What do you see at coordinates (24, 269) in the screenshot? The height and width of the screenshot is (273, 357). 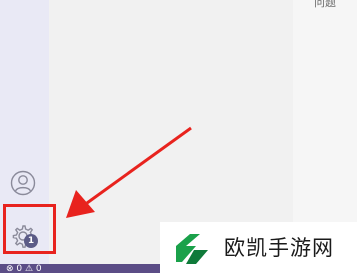 I see `status-indicators: ⊗ 0 ⚠ 0` at bounding box center [24, 269].